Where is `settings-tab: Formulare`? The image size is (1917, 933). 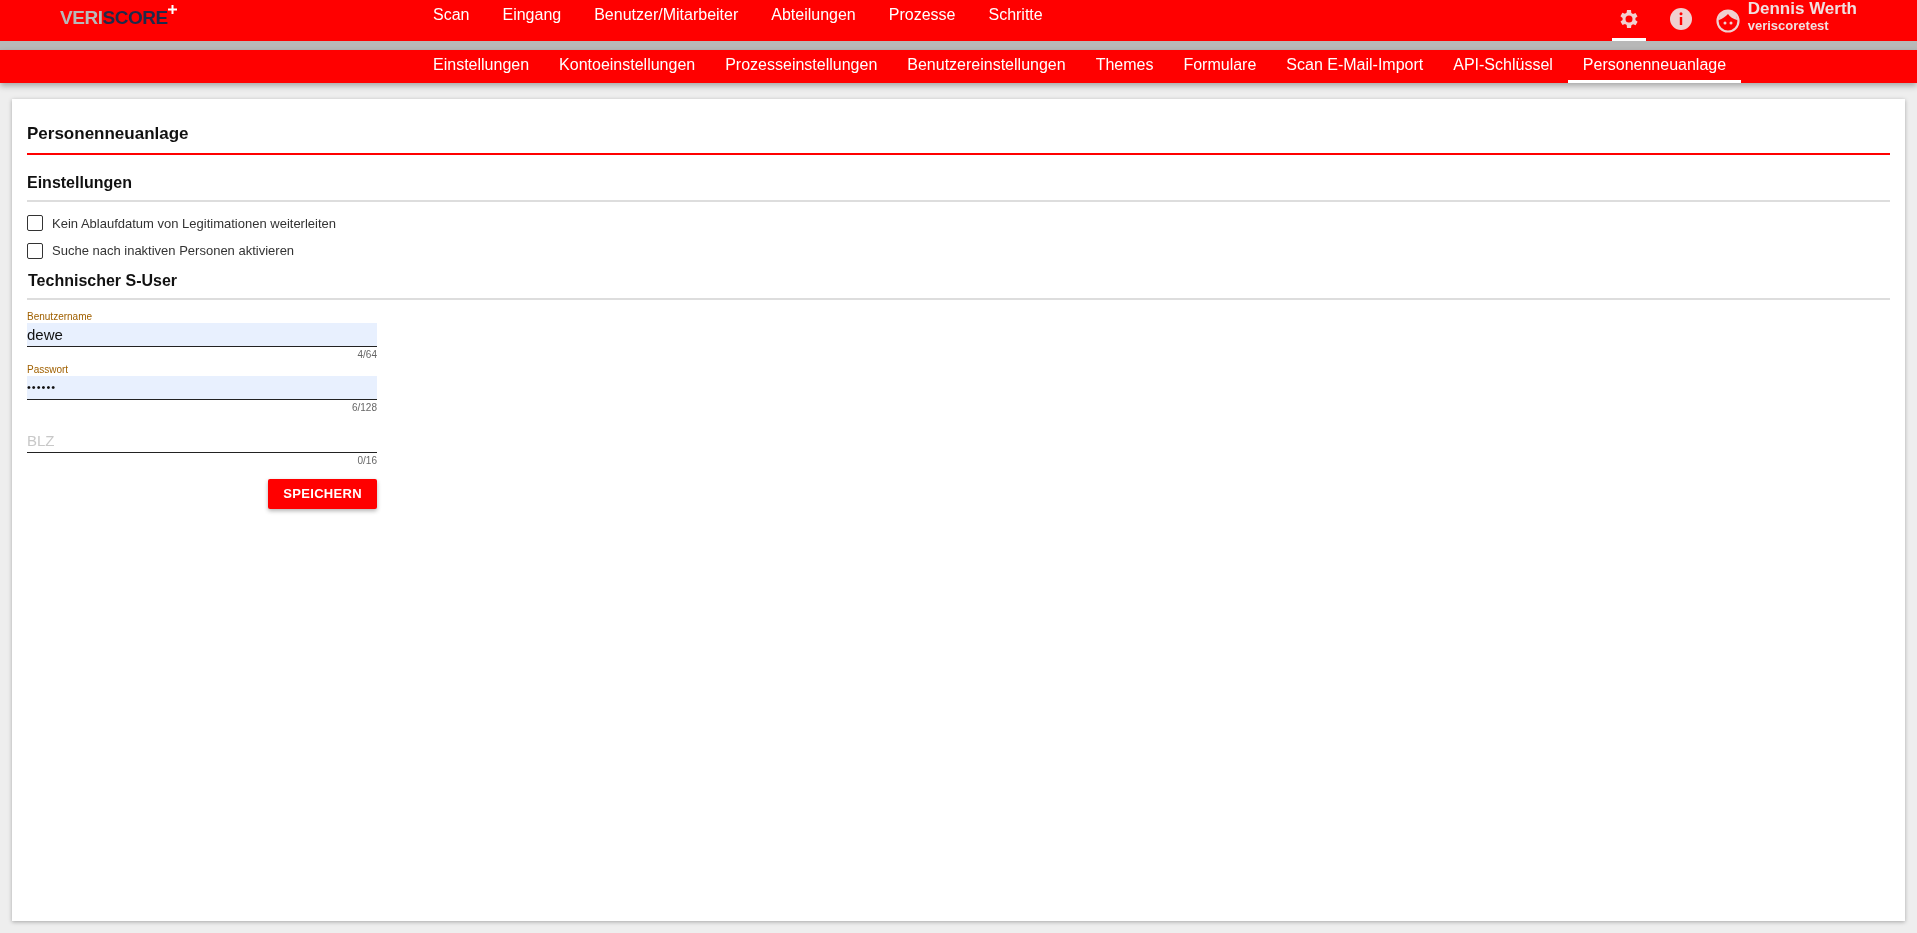 settings-tab: Formulare is located at coordinates (1220, 66).